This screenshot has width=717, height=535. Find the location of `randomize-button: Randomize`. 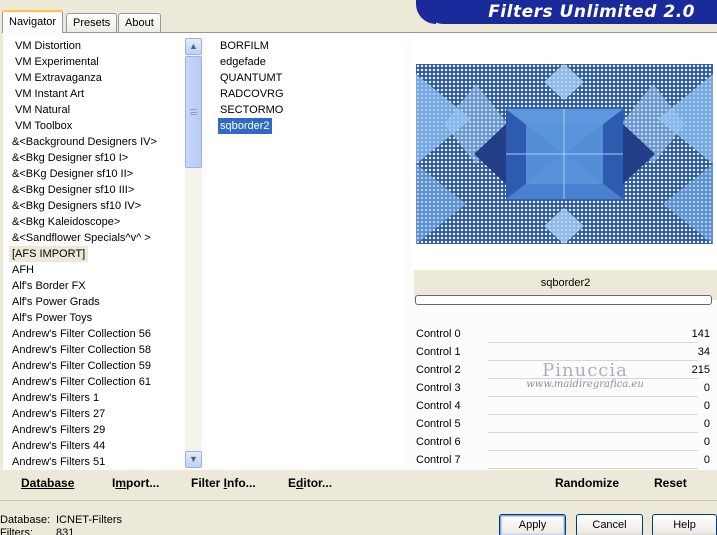

randomize-button: Randomize is located at coordinates (587, 483).